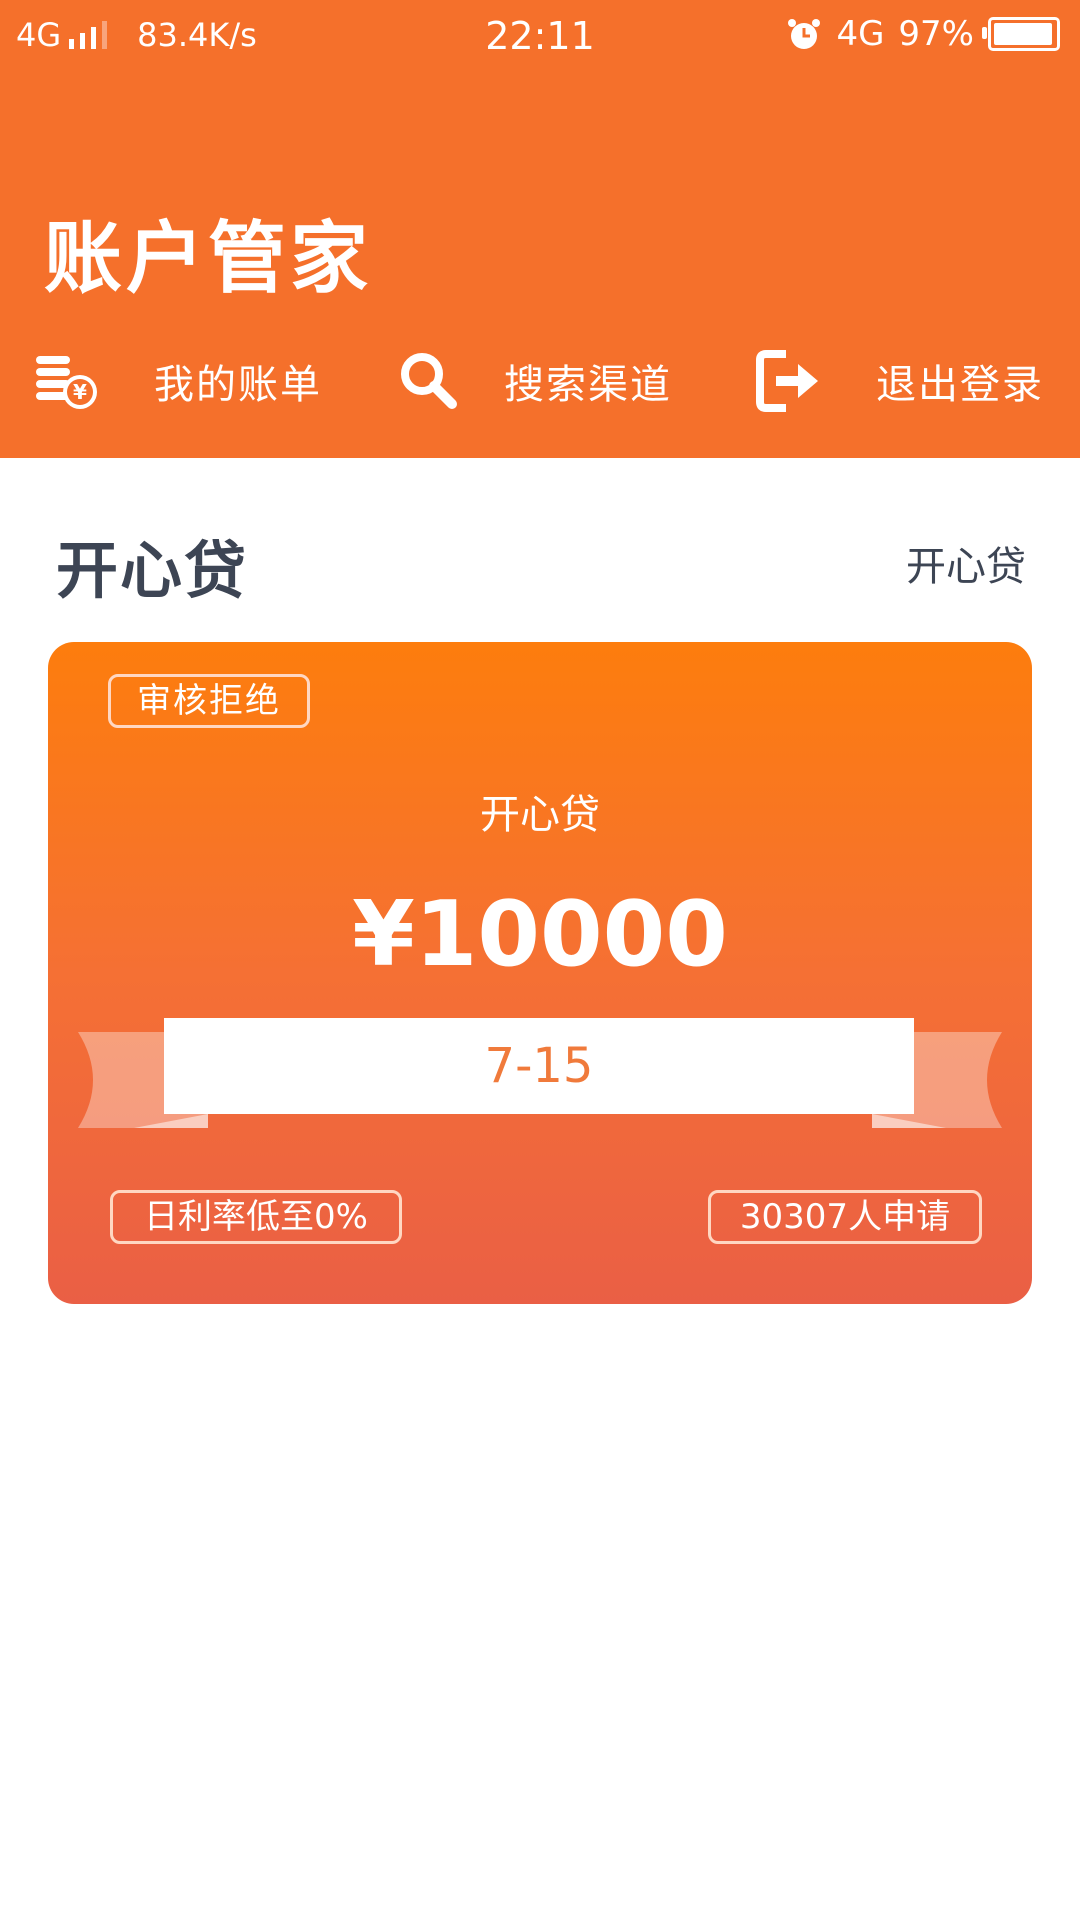  Describe the element at coordinates (540, 38) in the screenshot. I see `status-bar: 4G 83.4K/s 22:11 4G 97%` at that location.